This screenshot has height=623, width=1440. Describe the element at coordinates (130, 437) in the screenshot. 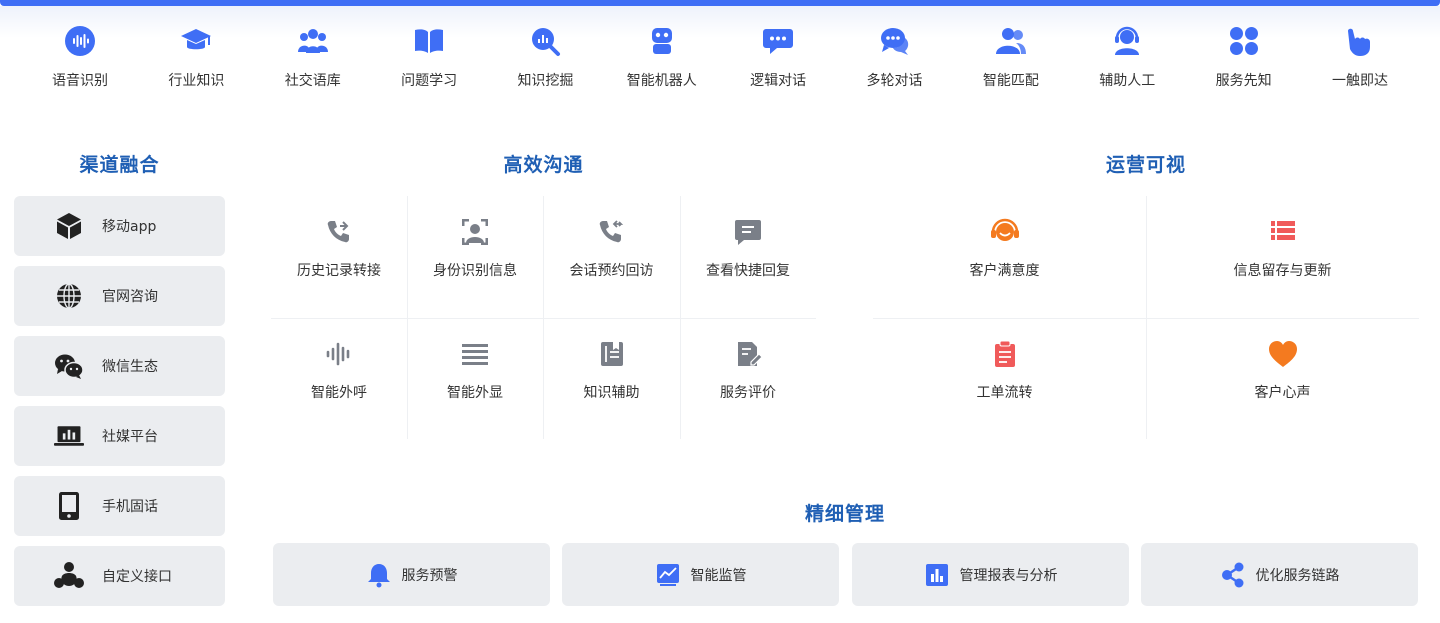

I see `channel-label: 社媒平台` at that location.